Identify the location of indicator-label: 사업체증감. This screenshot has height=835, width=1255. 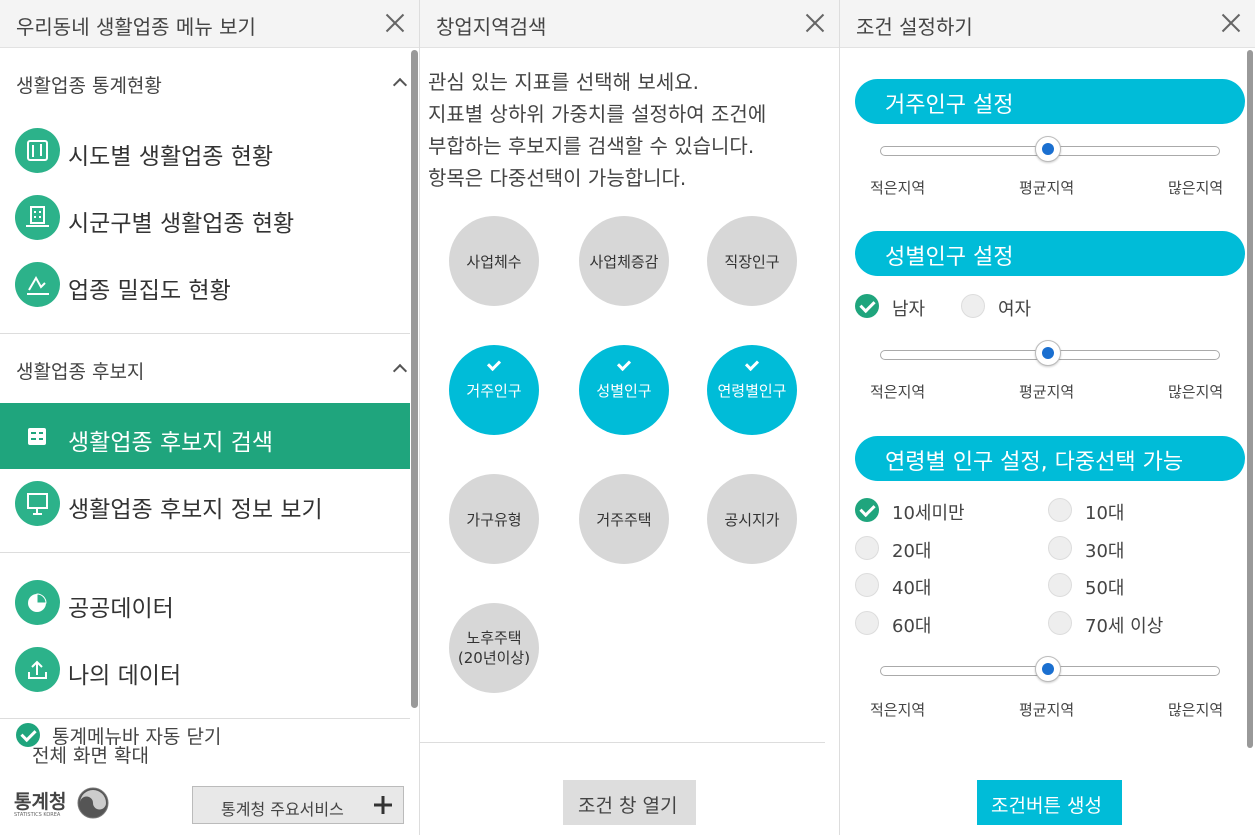
(624, 262).